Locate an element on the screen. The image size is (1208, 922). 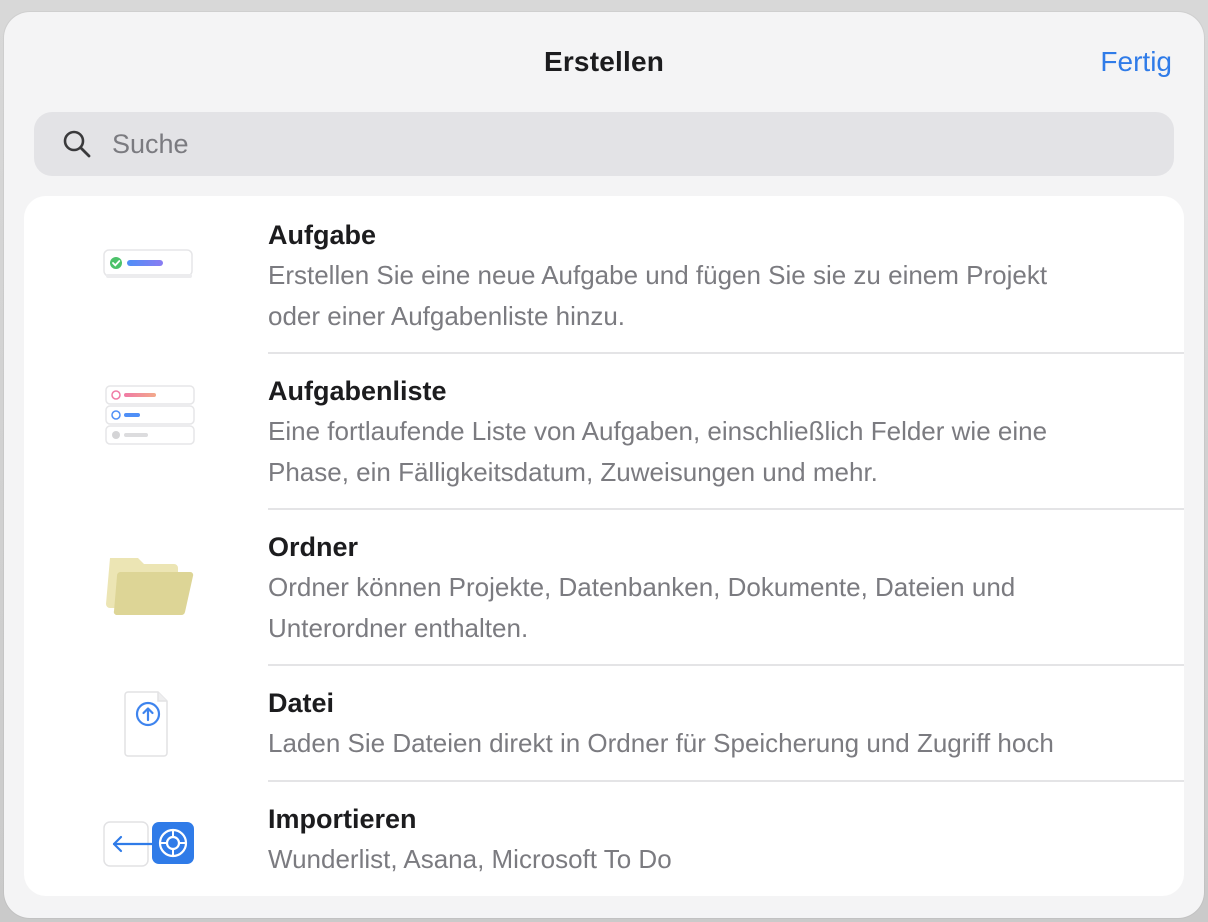
item-title: Ordner is located at coordinates (313, 547).